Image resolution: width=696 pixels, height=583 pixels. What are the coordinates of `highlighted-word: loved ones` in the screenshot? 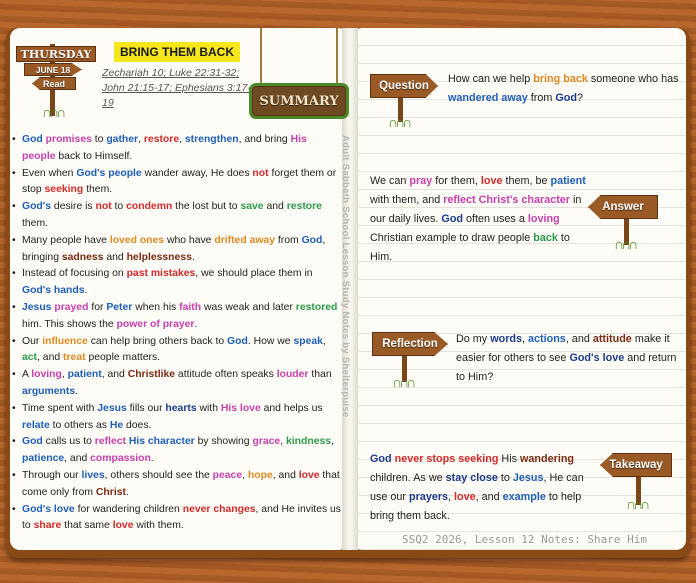 It's located at (137, 240).